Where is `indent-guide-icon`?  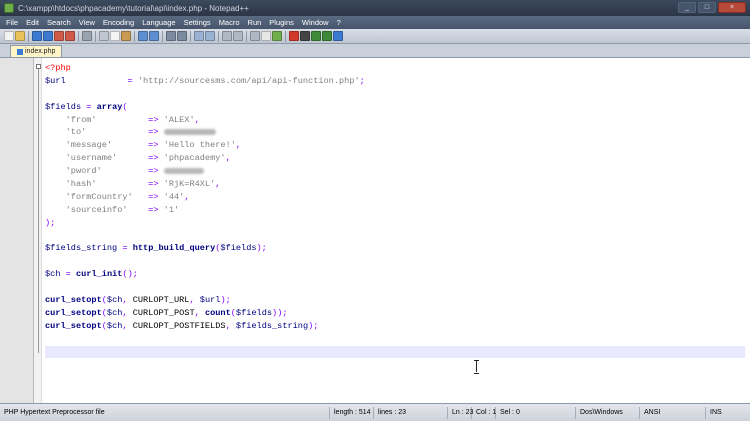
indent-guide-icon is located at coordinates (277, 36).